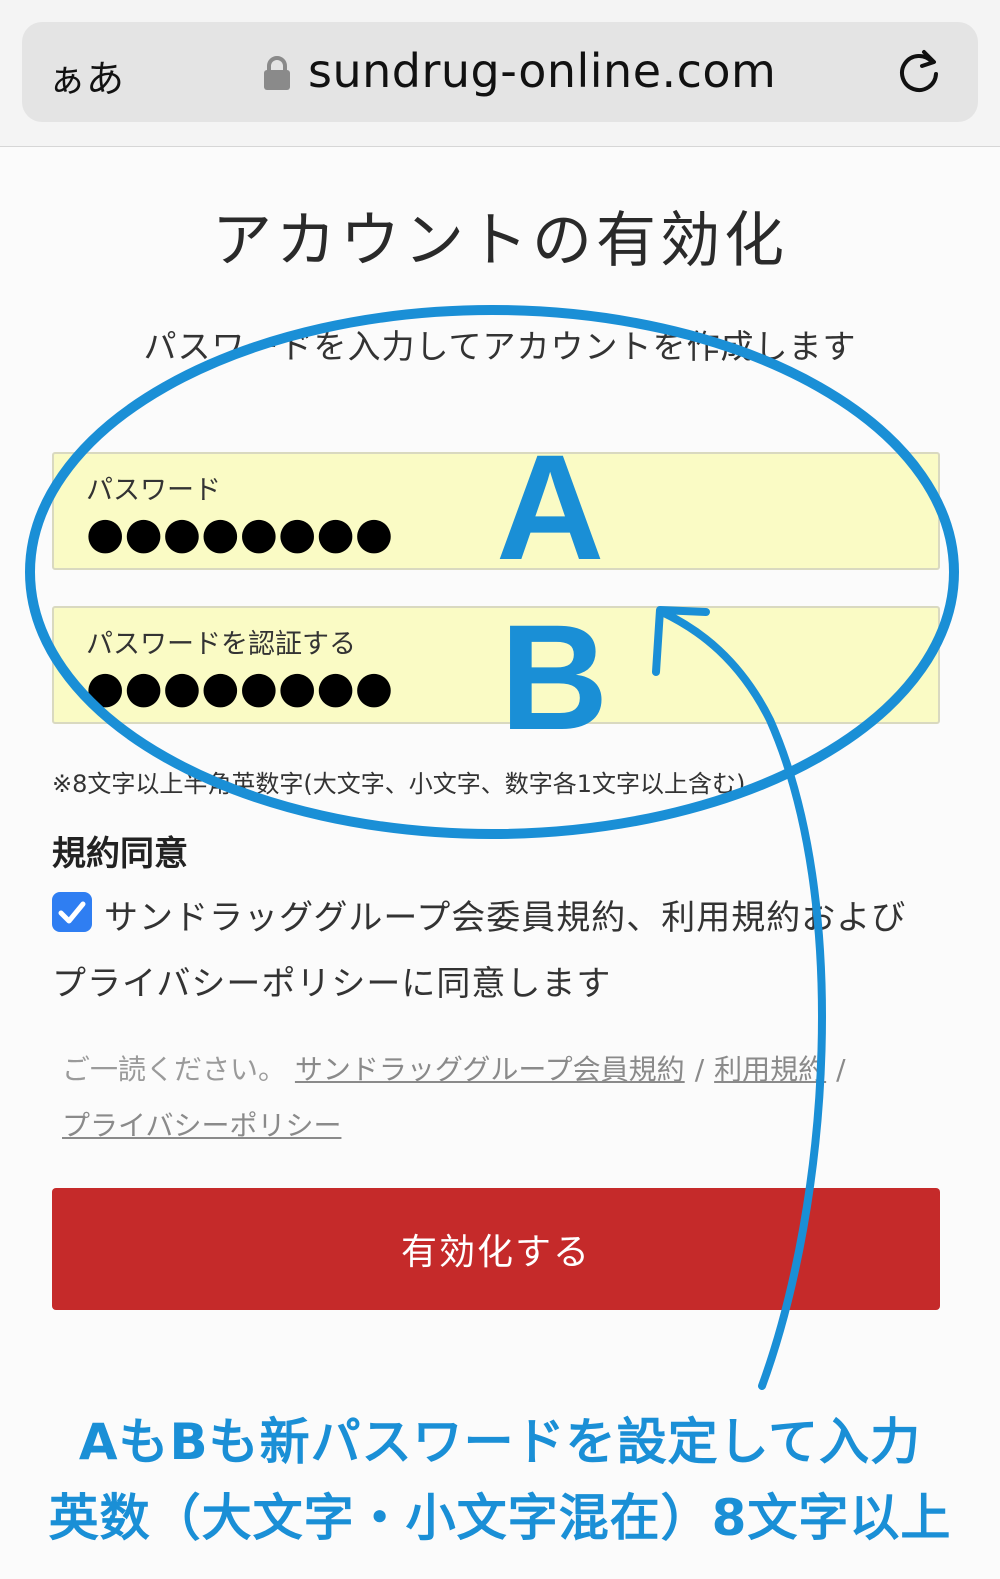 This screenshot has height=1579, width=1000. What do you see at coordinates (153, 490) in the screenshot?
I see `password-label: パスワード` at bounding box center [153, 490].